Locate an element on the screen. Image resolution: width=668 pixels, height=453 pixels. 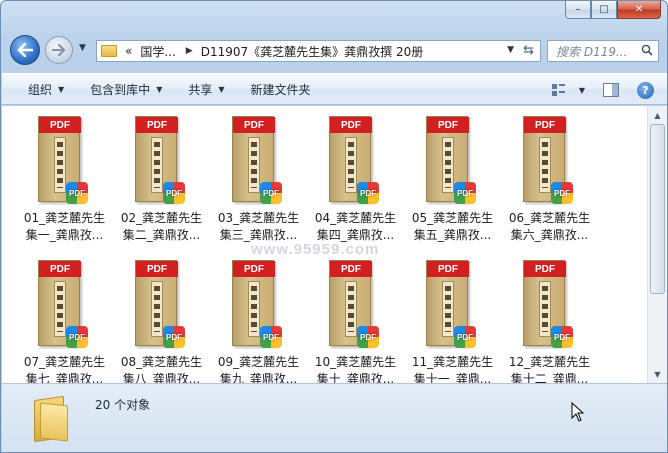
file-name-line-1: 09_龚芝麓先生 is located at coordinates (258, 362).